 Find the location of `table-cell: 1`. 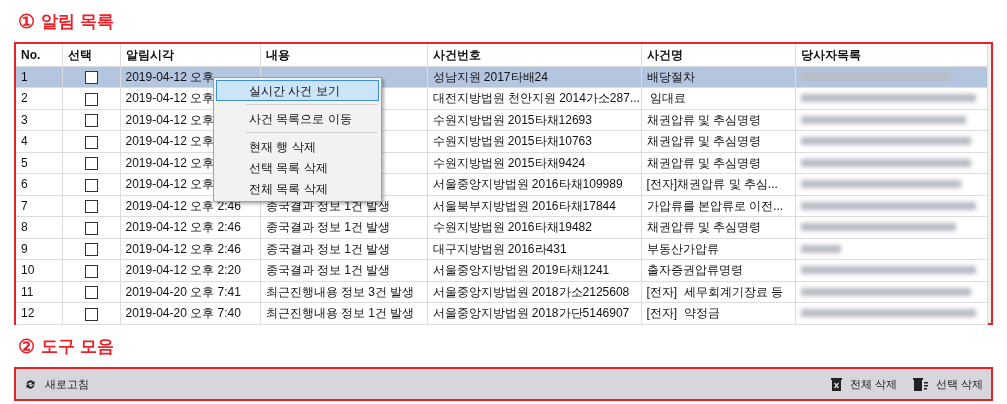

table-cell: 1 is located at coordinates (39, 77).